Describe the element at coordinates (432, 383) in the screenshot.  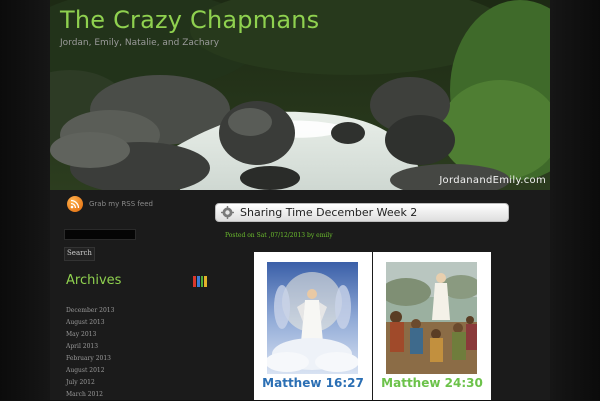
I see `scripture-reference: Matthew 24:30` at that location.